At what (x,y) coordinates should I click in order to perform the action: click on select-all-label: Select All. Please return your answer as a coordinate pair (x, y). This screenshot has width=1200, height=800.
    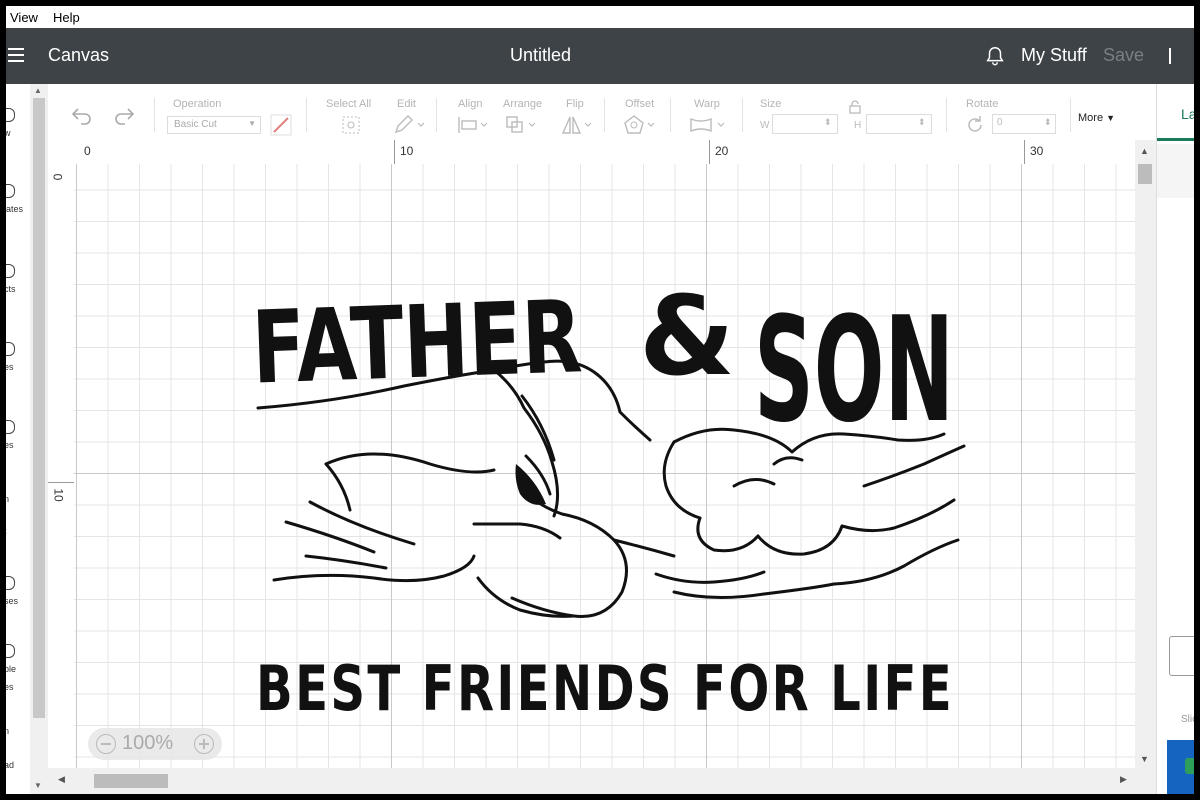
    Looking at the image, I should click on (349, 104).